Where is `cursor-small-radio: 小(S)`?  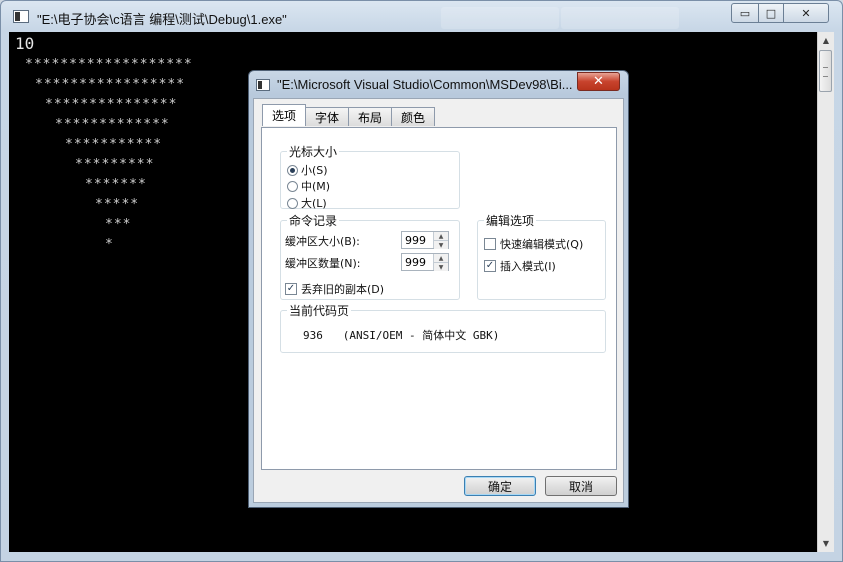 cursor-small-radio: 小(S) is located at coordinates (307, 170).